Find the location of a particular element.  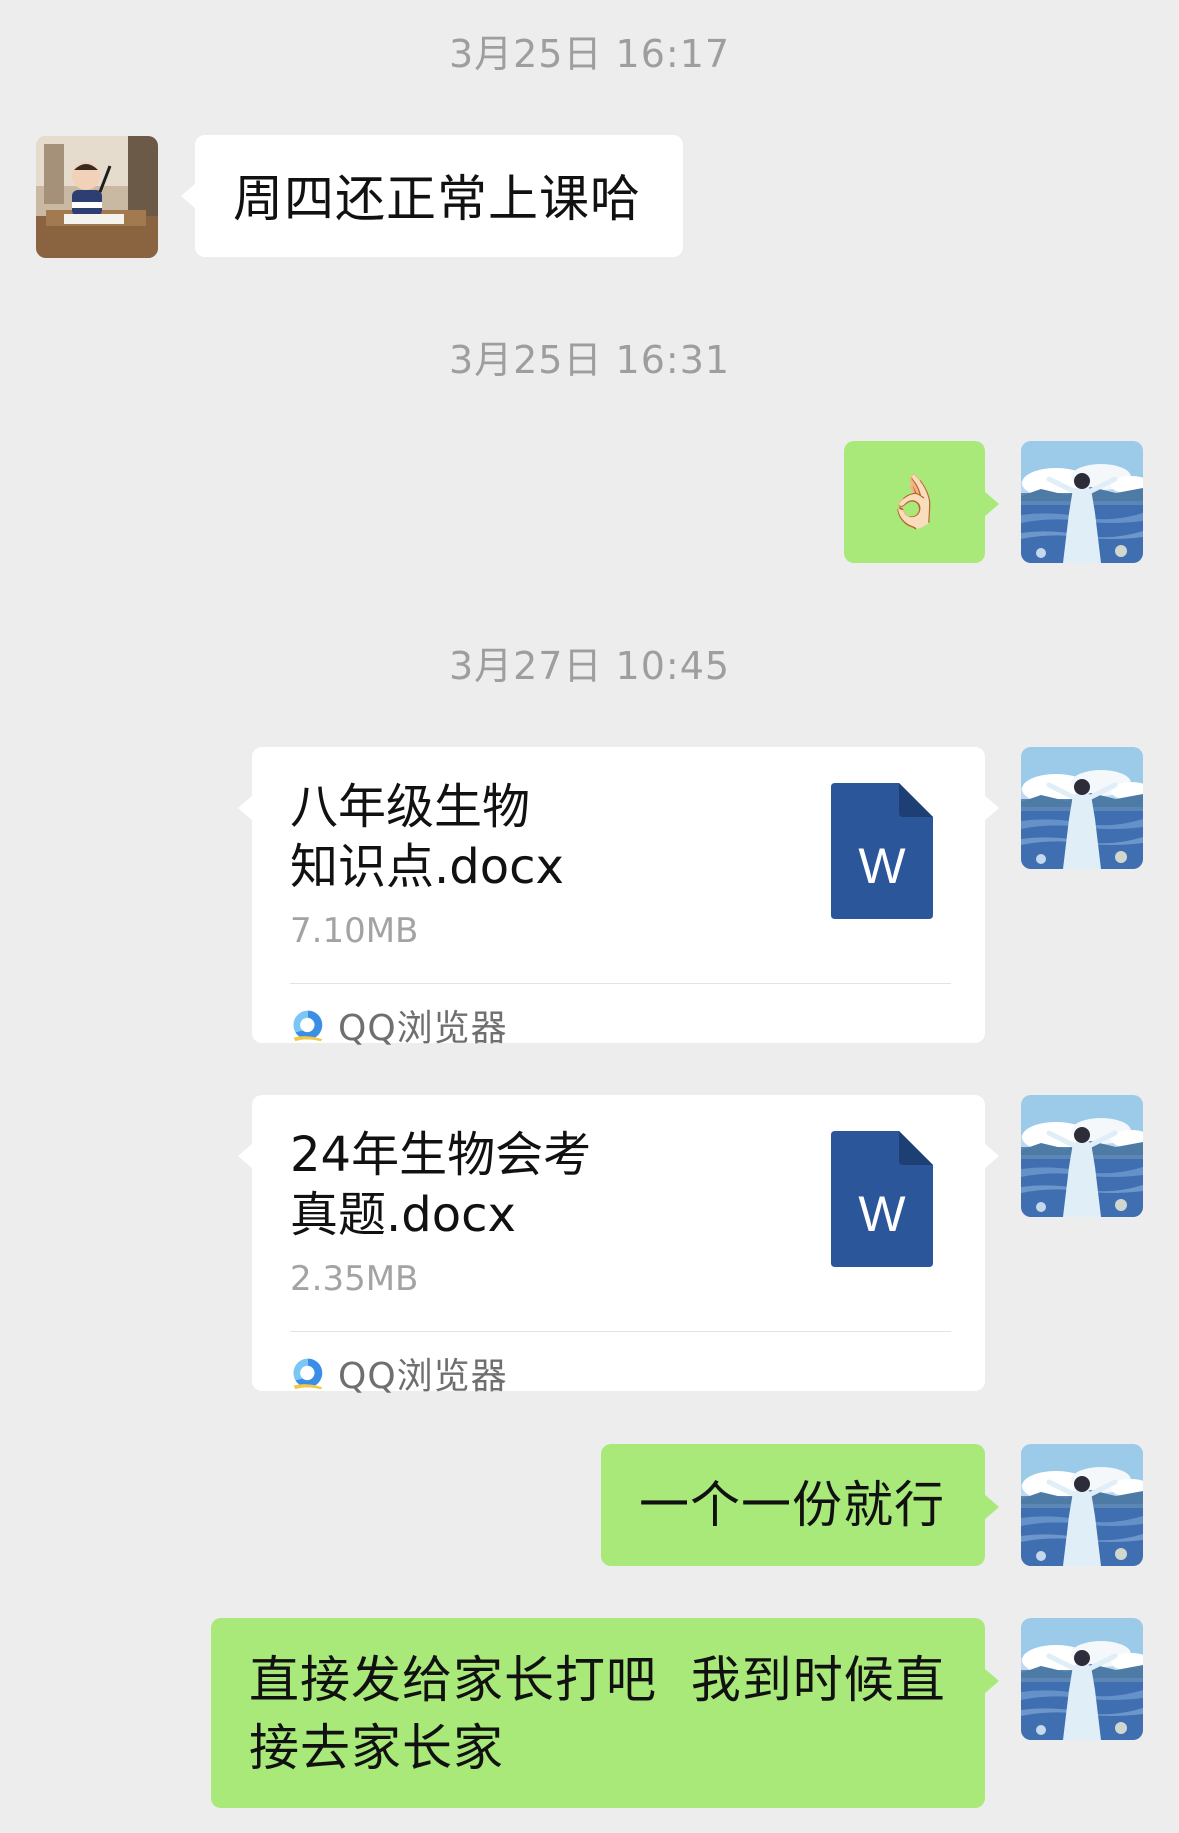

message-text: 周四还正常上课哈 is located at coordinates (437, 199).